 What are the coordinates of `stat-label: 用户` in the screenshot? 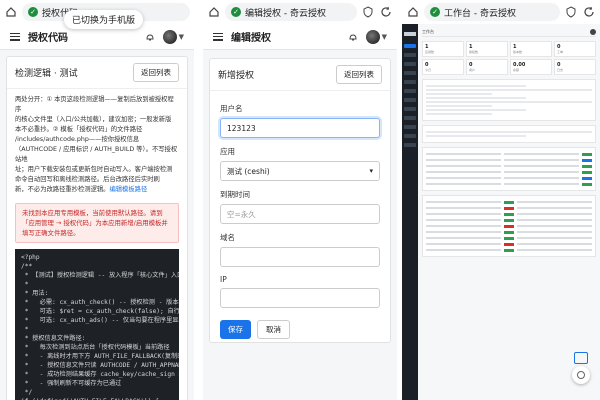 It's located at (472, 70).